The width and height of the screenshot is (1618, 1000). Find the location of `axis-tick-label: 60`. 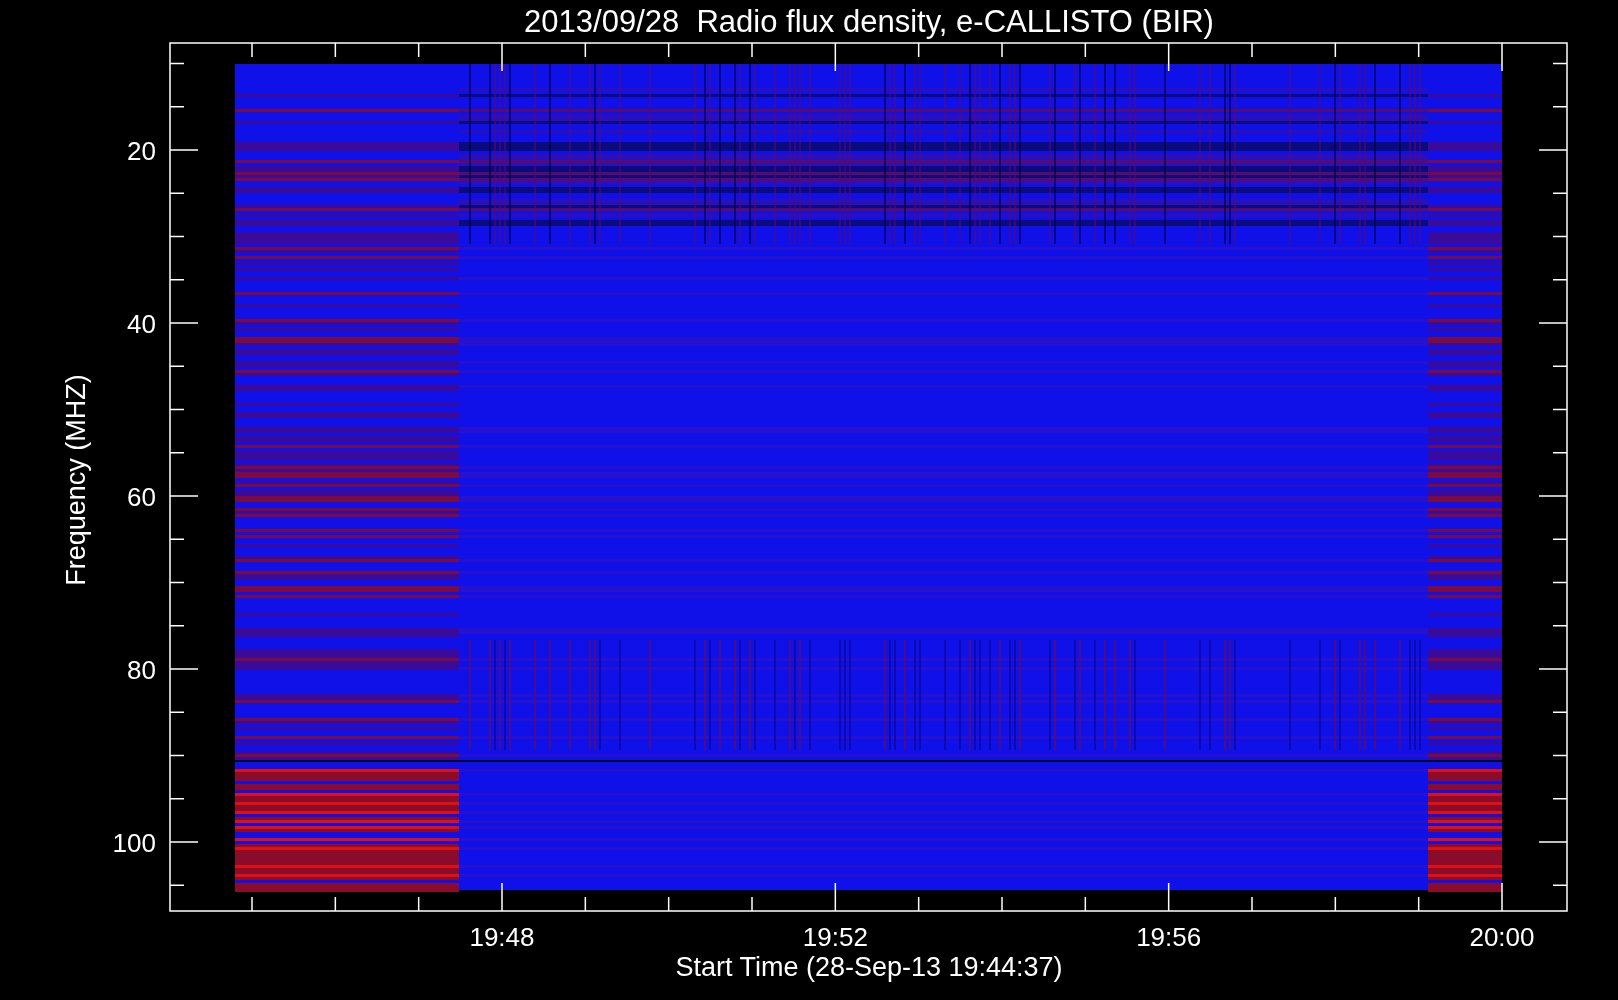

axis-tick-label: 60 is located at coordinates (141, 497).